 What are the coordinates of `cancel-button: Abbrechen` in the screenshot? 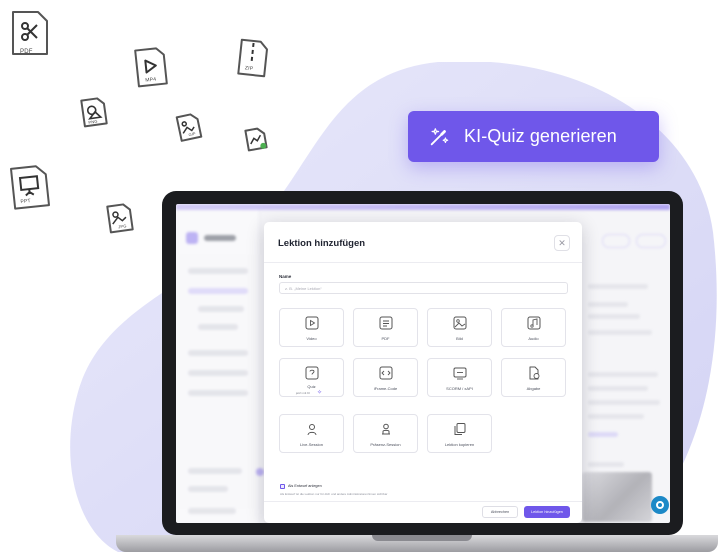 It's located at (500, 512).